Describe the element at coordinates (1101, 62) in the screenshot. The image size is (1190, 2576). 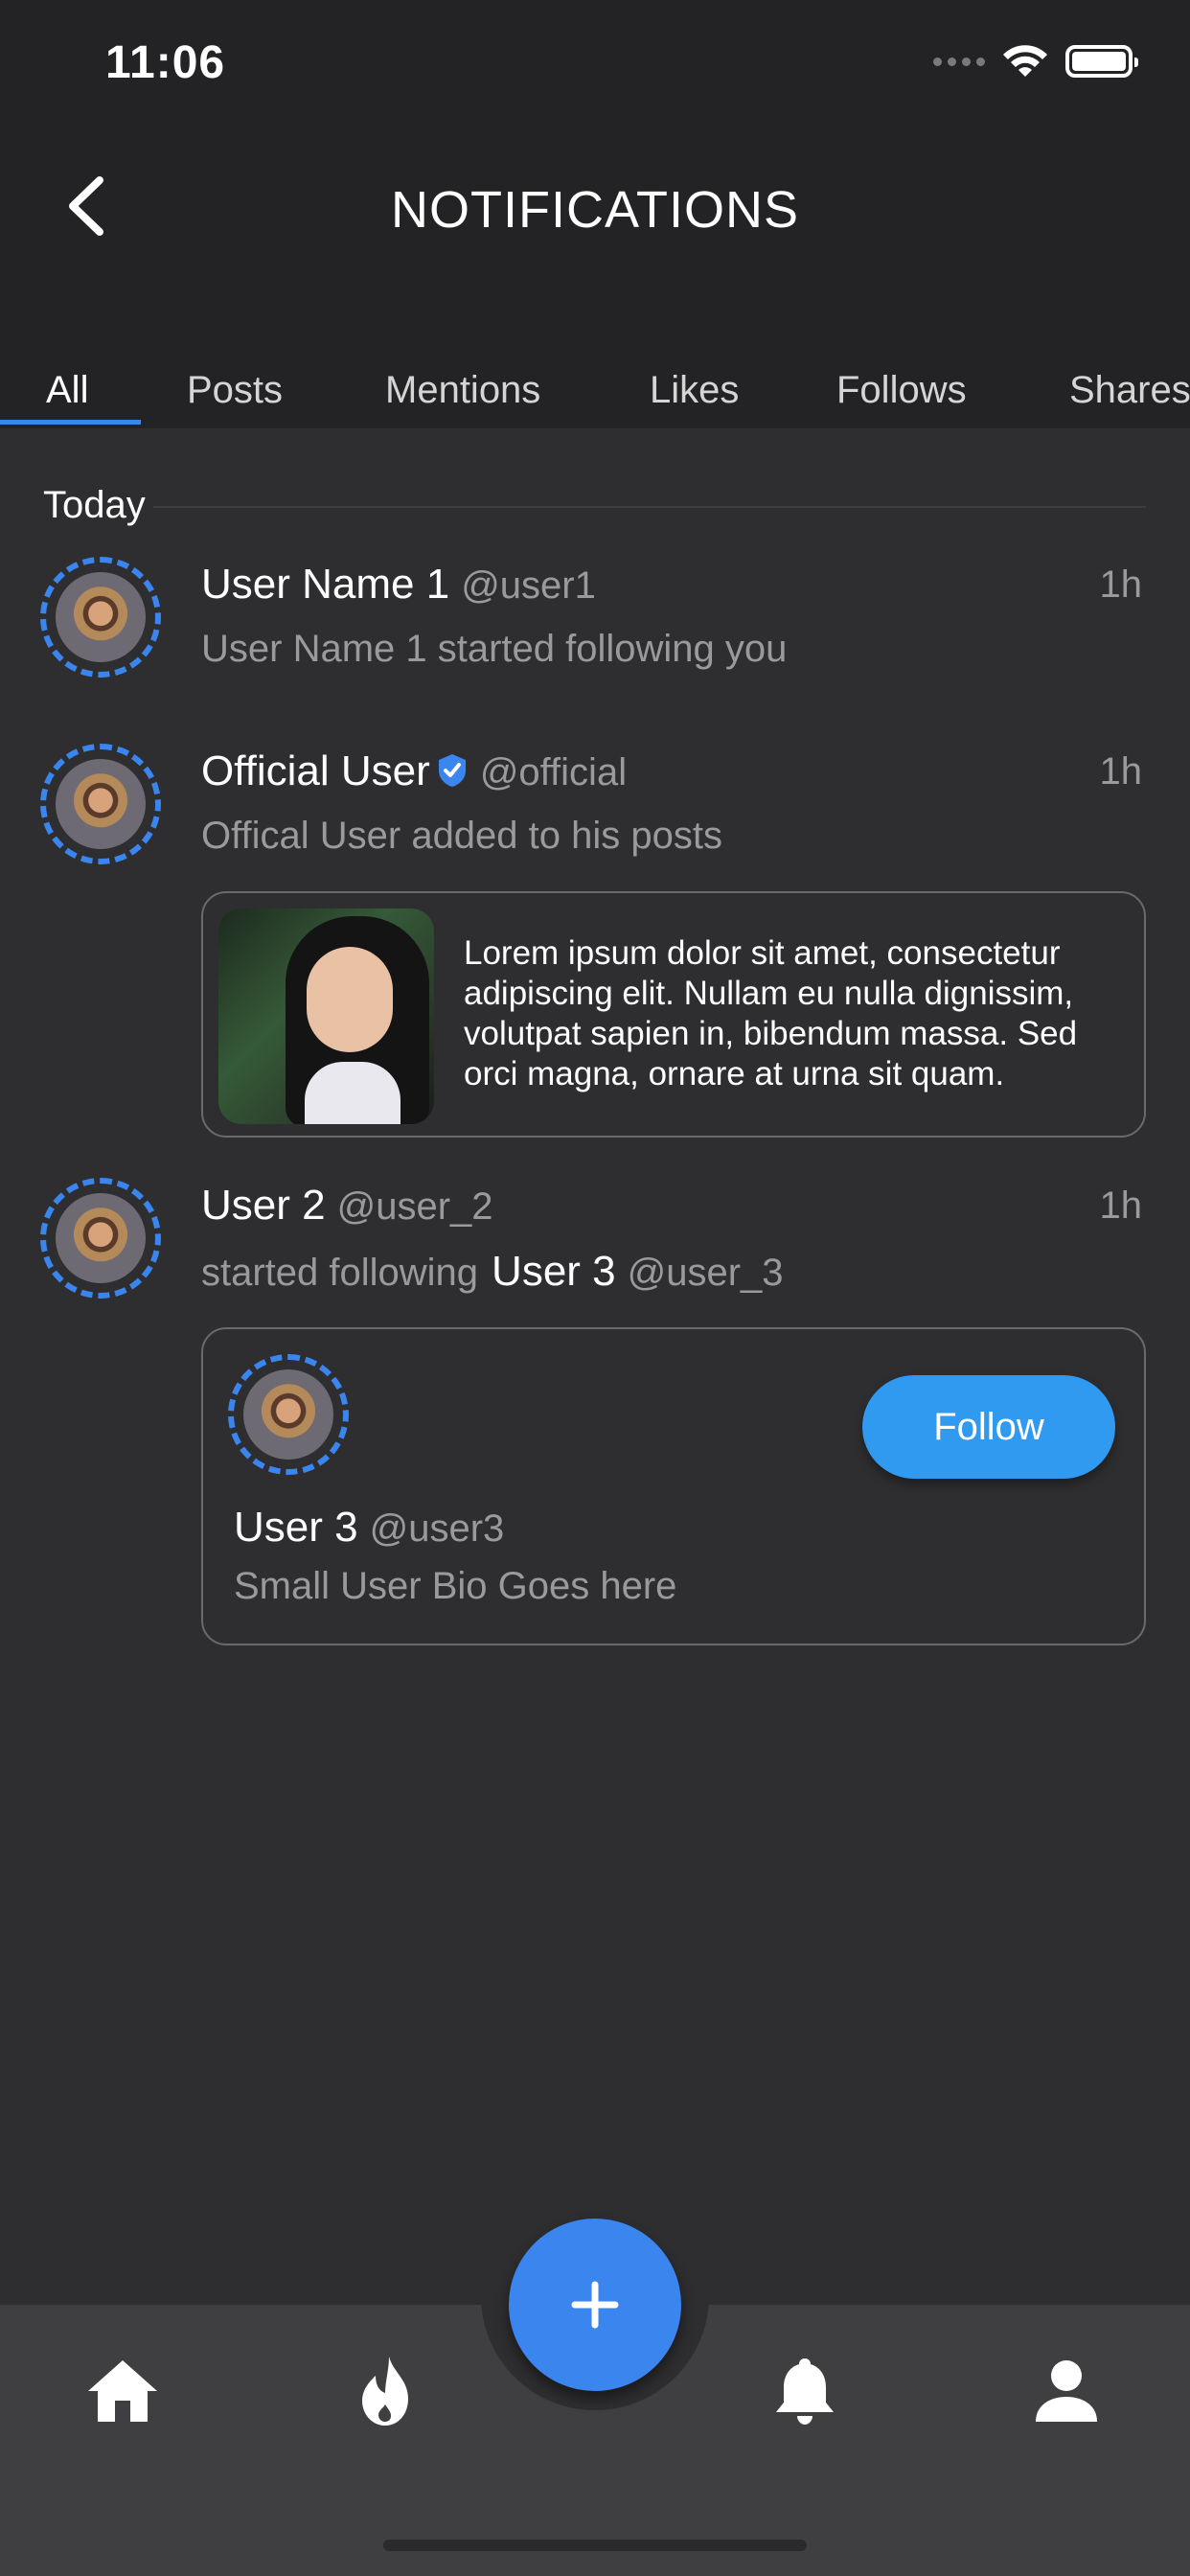
I see `battery-icon` at that location.